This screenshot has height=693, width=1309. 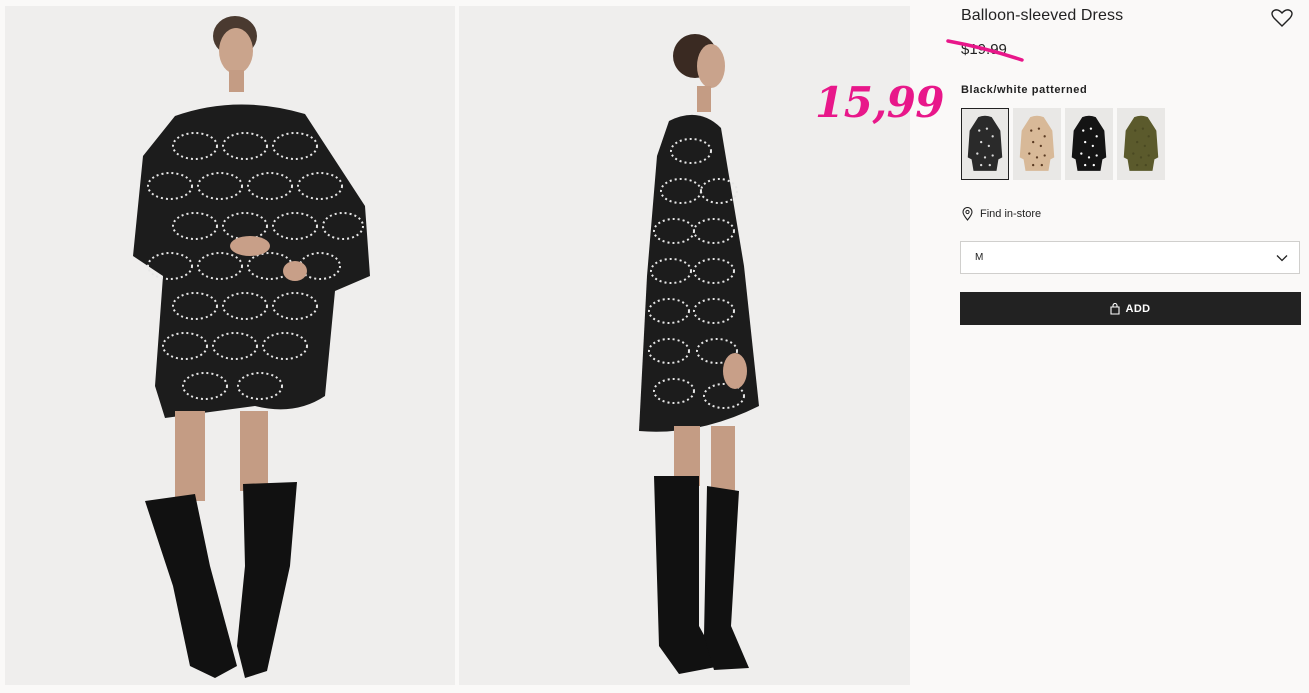 What do you see at coordinates (1282, 18) in the screenshot?
I see `heart-icon` at bounding box center [1282, 18].